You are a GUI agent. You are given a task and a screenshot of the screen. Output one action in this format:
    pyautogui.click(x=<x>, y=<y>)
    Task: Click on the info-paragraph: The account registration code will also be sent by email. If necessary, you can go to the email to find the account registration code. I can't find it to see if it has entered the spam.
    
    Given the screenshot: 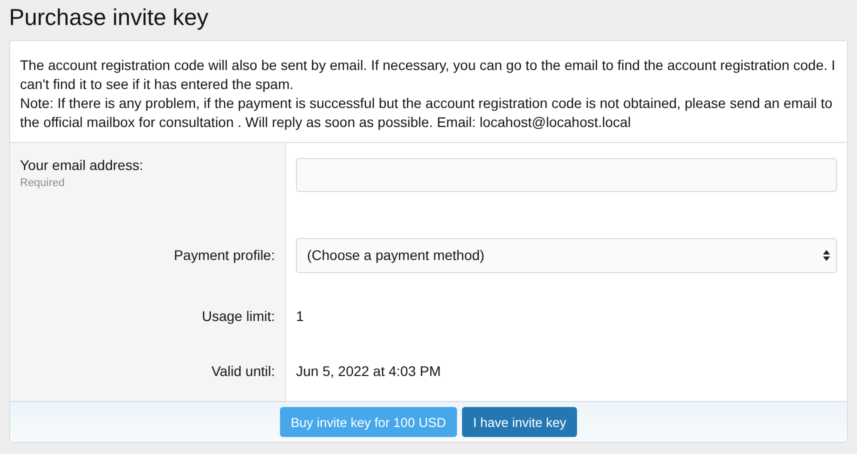 What is the action you would take?
    pyautogui.click(x=428, y=75)
    